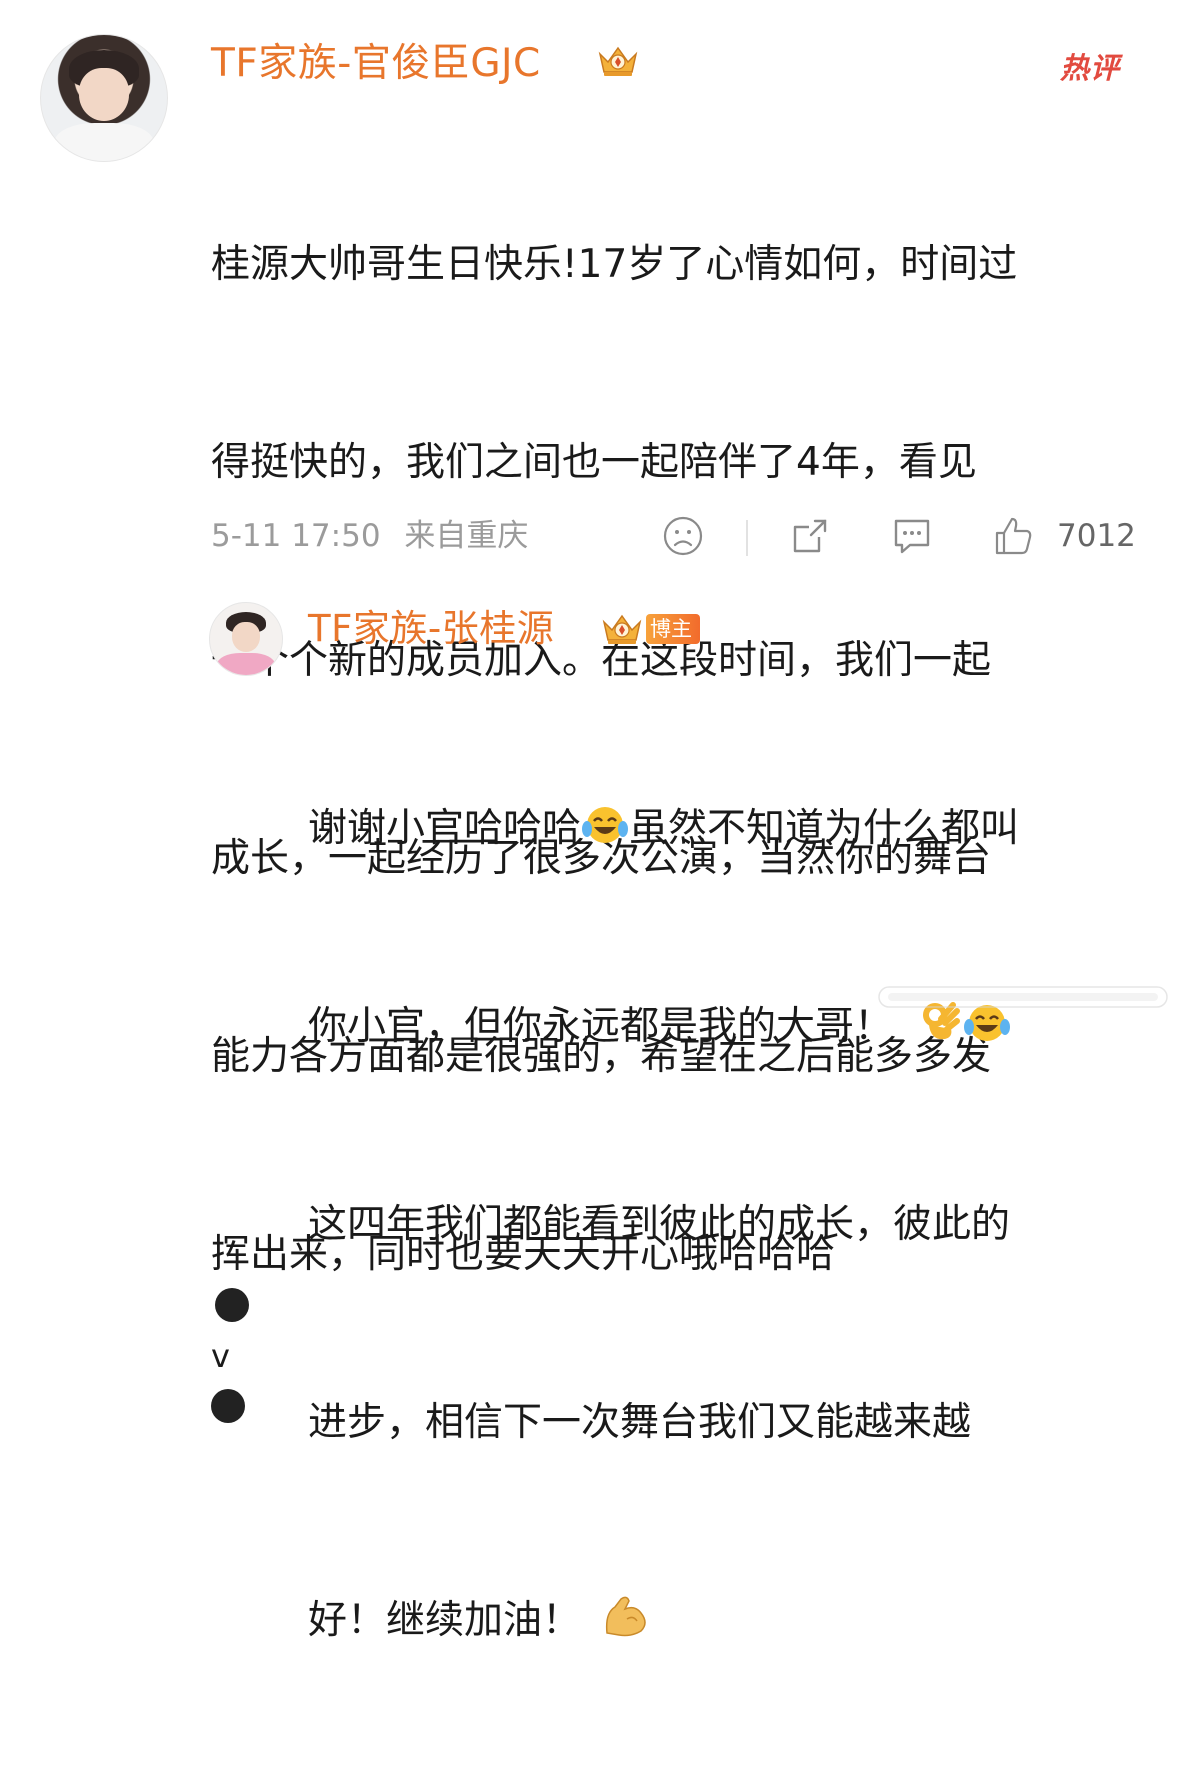 The image size is (1179, 1786). What do you see at coordinates (1096, 536) in the screenshot?
I see `like-count: 7012` at bounding box center [1096, 536].